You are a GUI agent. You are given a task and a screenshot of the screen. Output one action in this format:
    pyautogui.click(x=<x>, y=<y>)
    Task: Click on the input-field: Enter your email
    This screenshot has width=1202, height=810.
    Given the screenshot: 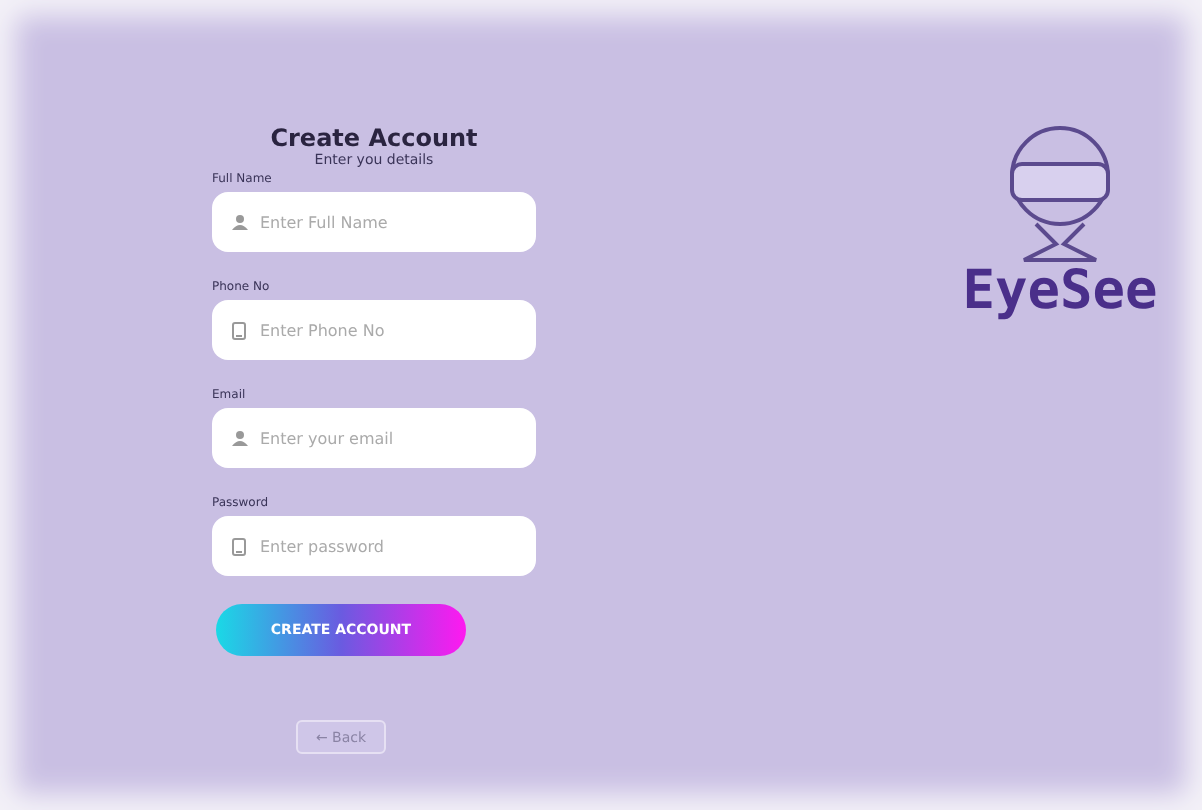 What is the action you would take?
    pyautogui.click(x=374, y=438)
    